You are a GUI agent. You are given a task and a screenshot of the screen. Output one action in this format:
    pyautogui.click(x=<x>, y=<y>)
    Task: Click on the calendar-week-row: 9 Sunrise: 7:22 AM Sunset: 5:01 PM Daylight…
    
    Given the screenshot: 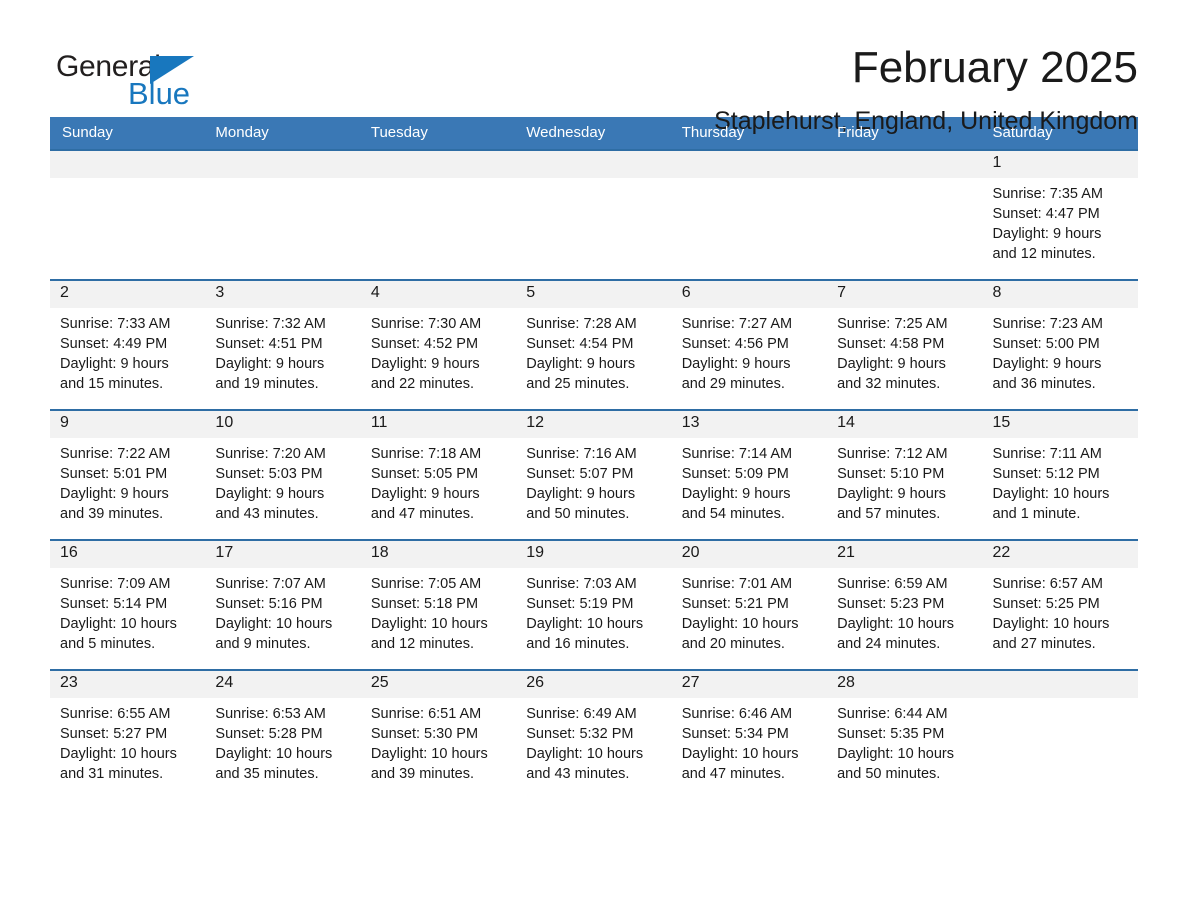 What is the action you would take?
    pyautogui.click(x=594, y=474)
    